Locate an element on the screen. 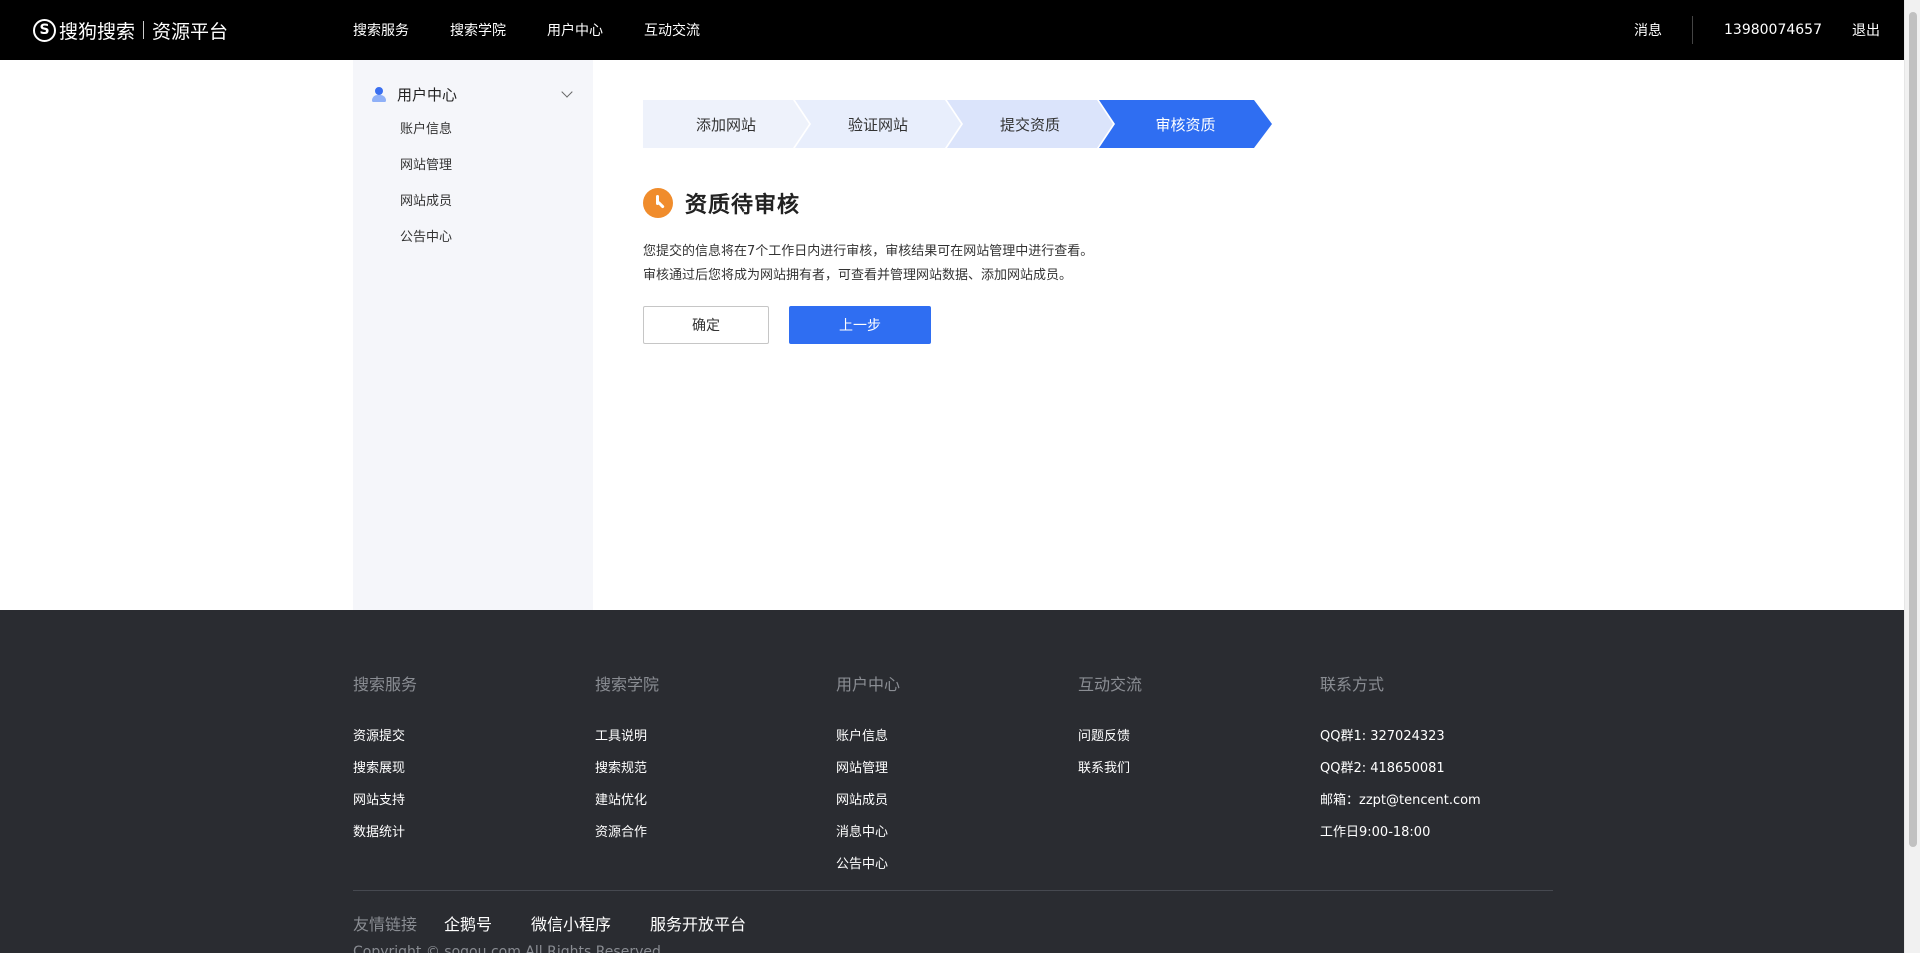 The width and height of the screenshot is (1920, 953). previous-step-button: 上一步 is located at coordinates (860, 325).